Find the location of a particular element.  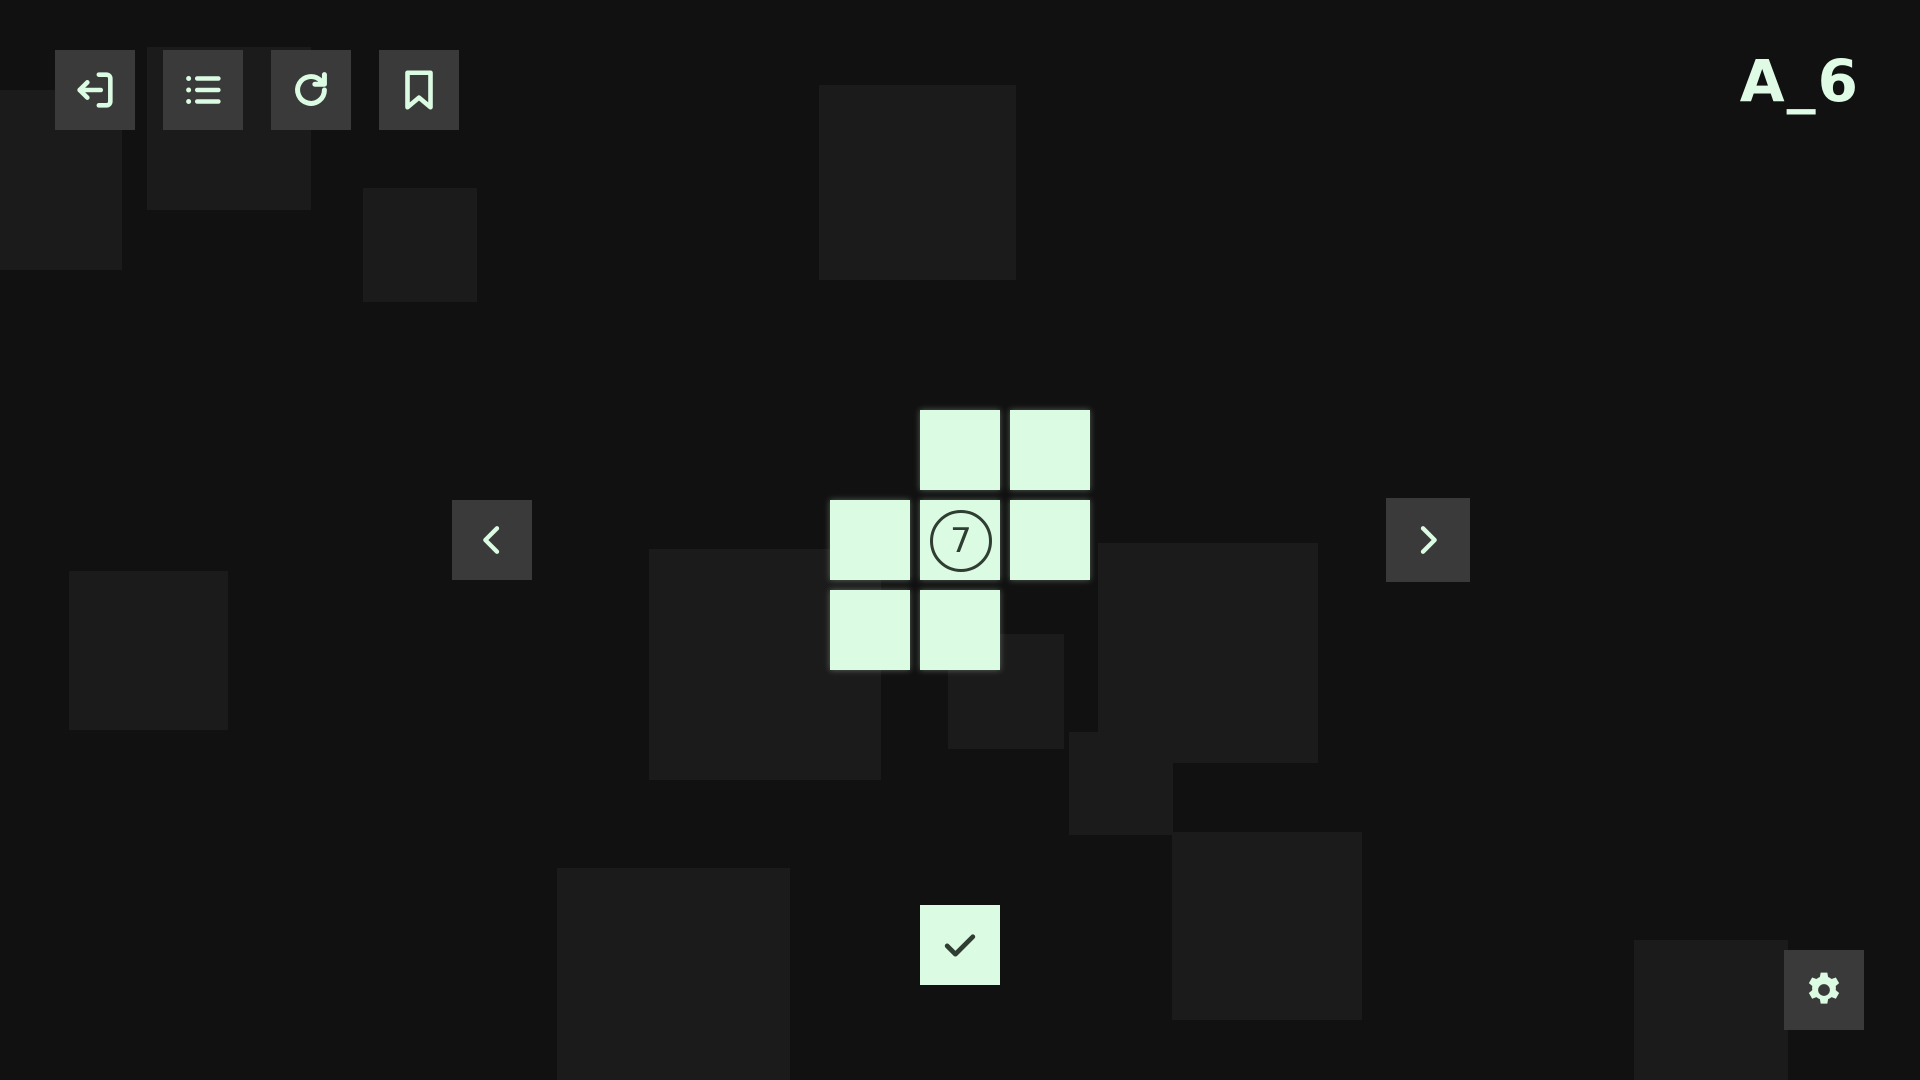

level-title: A_6 is located at coordinates (1799, 81).